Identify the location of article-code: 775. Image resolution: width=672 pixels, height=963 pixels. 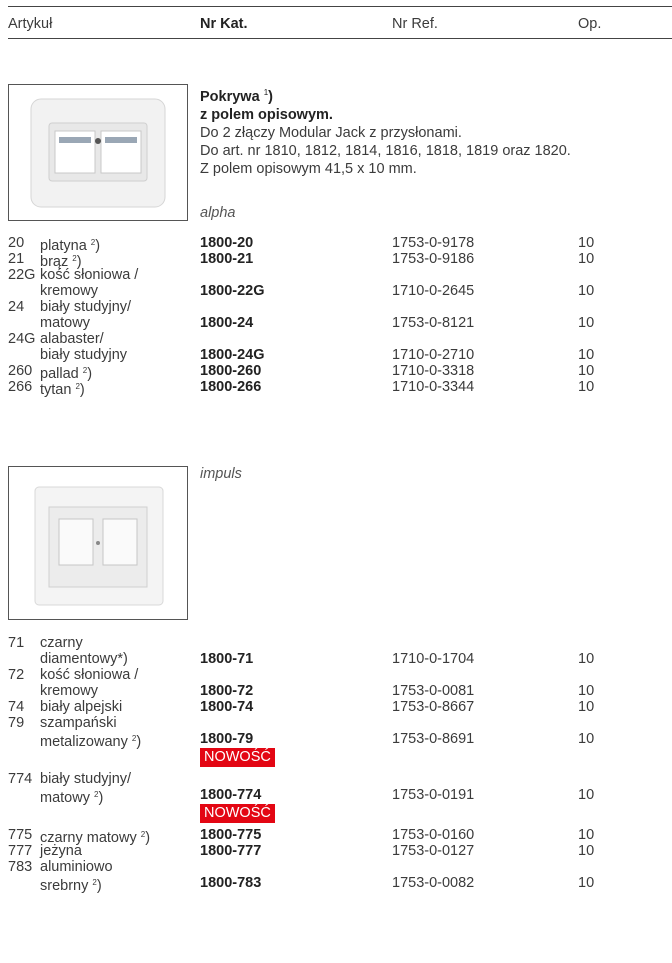
(20, 835).